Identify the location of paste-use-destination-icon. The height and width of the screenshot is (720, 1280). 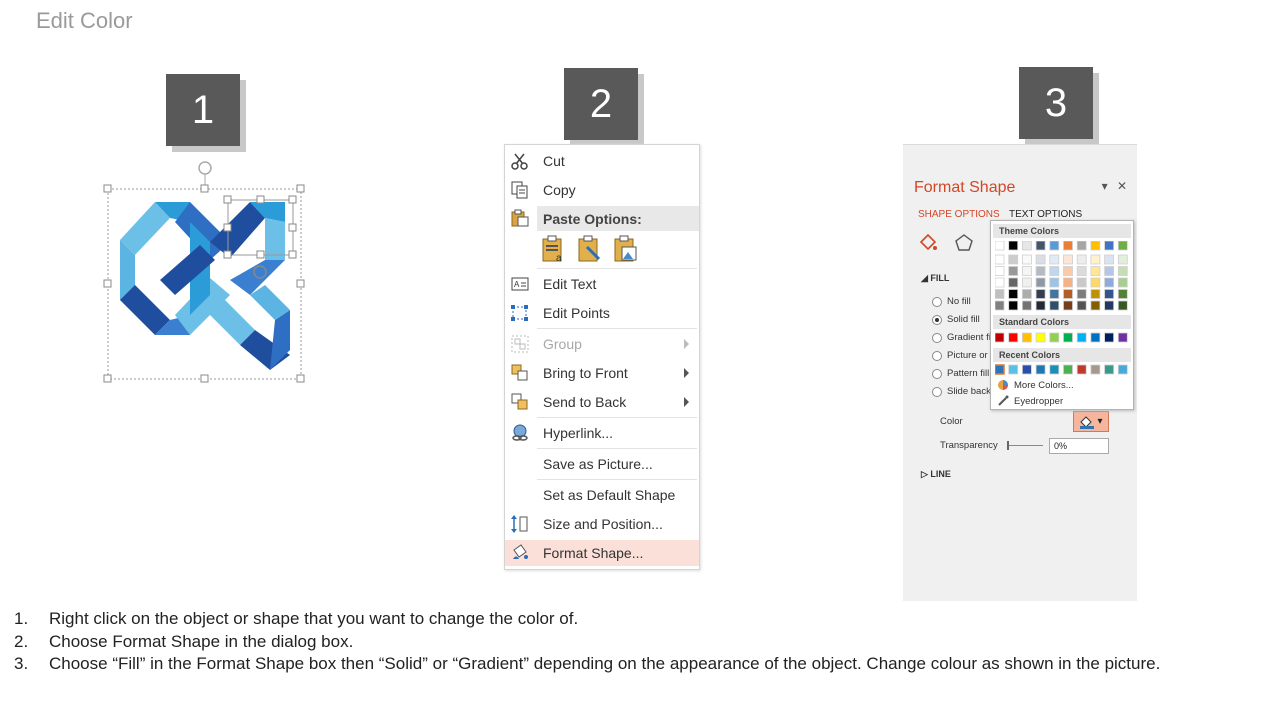
(590, 249).